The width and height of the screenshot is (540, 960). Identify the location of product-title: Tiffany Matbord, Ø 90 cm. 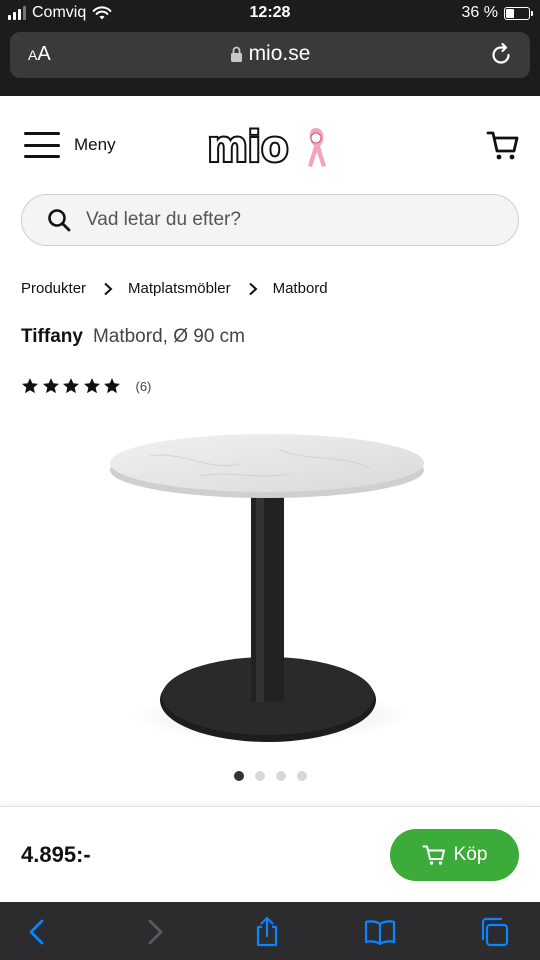
(133, 337).